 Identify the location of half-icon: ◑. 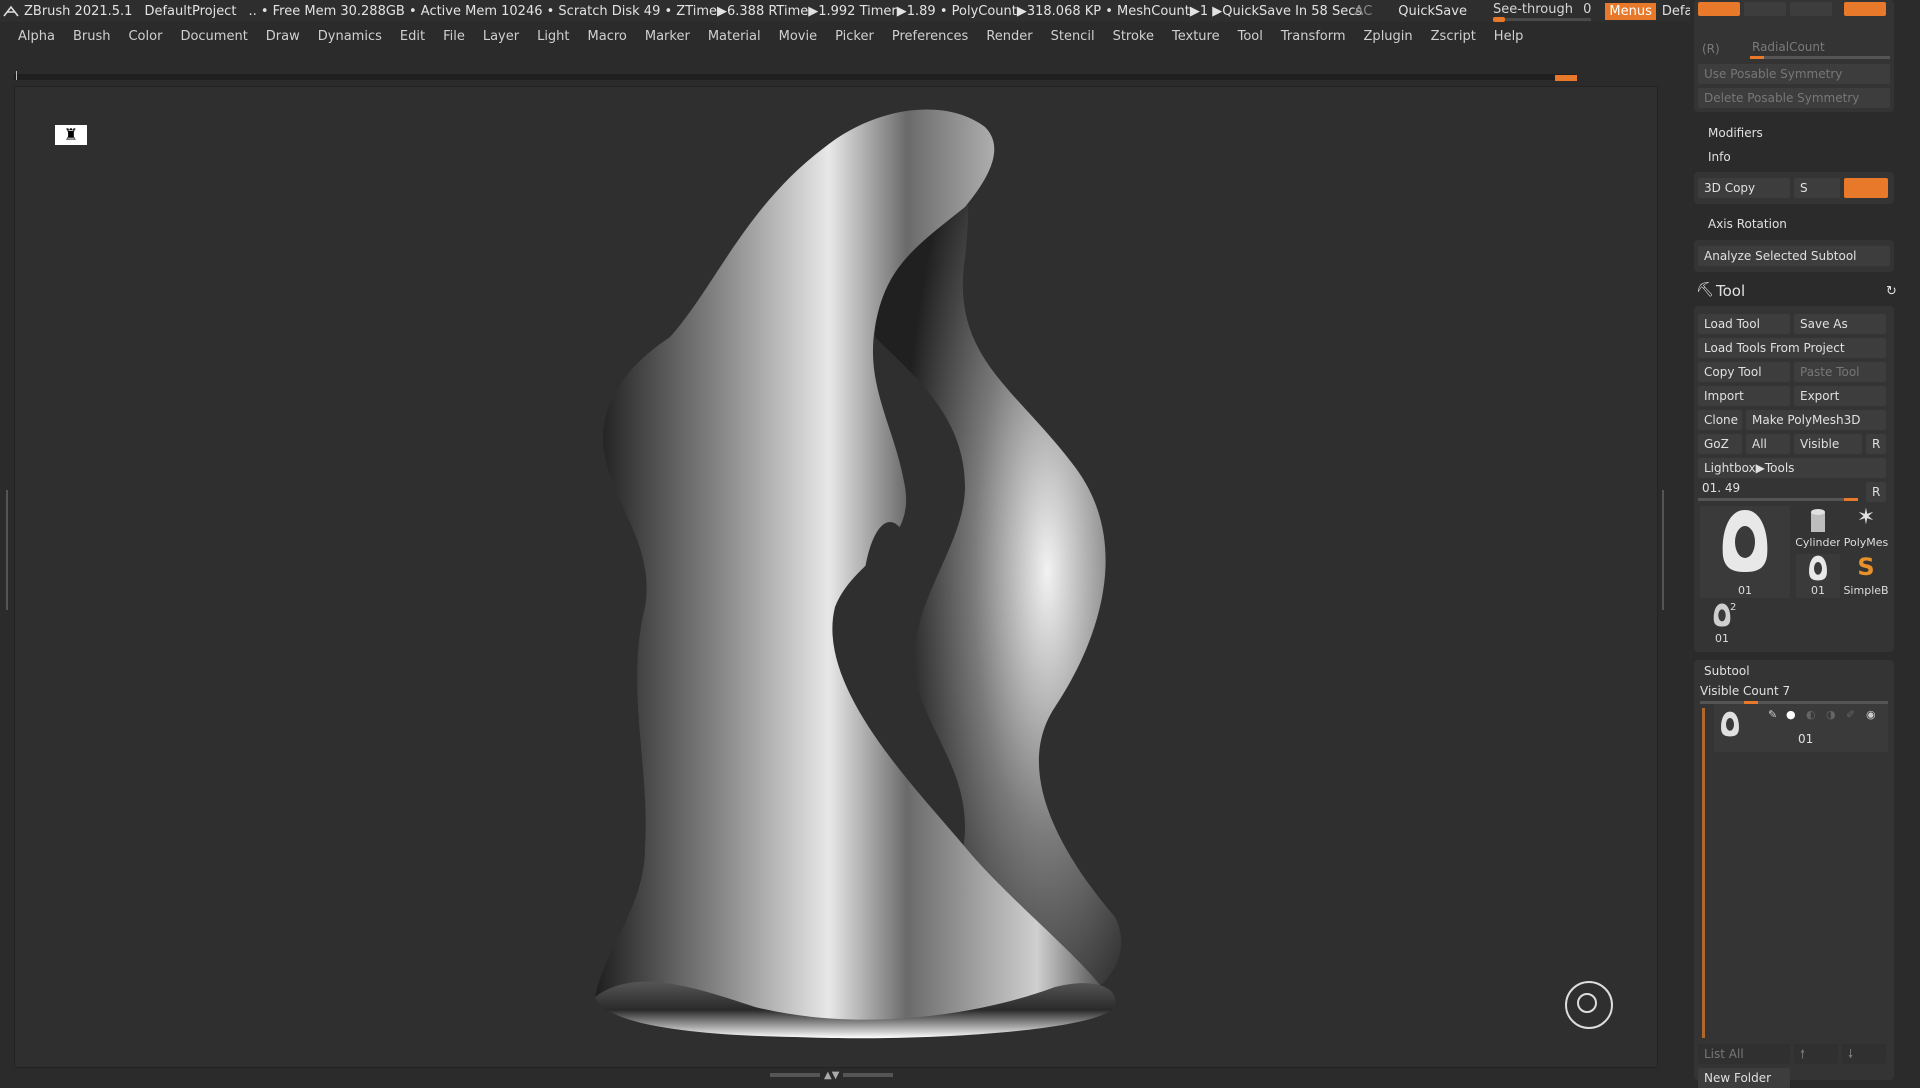
(1831, 714).